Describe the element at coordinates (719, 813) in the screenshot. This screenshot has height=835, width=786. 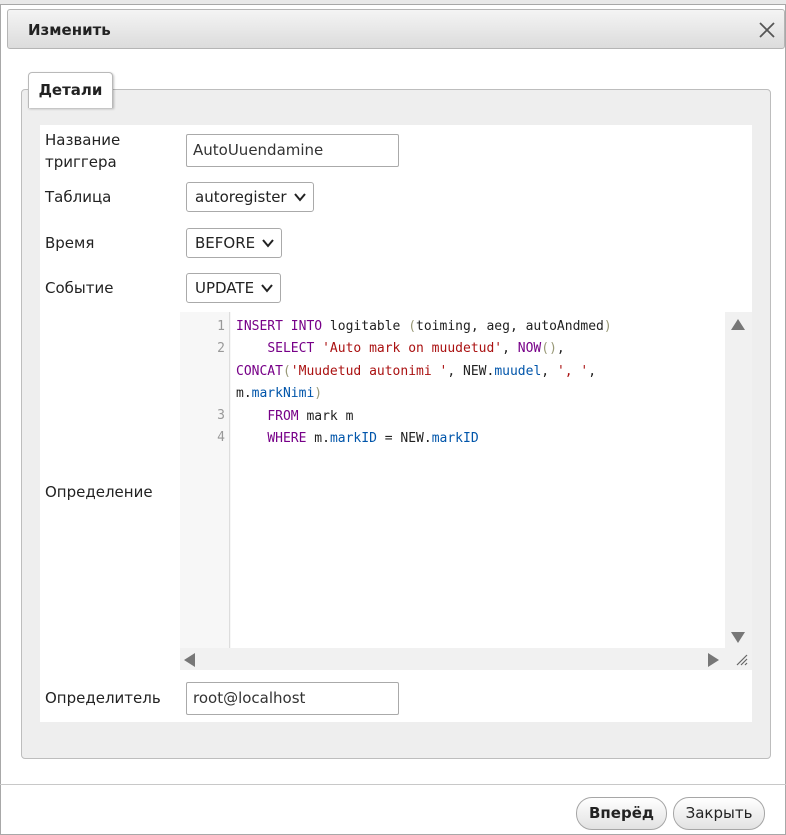
I see `close-button: Закрыть` at that location.